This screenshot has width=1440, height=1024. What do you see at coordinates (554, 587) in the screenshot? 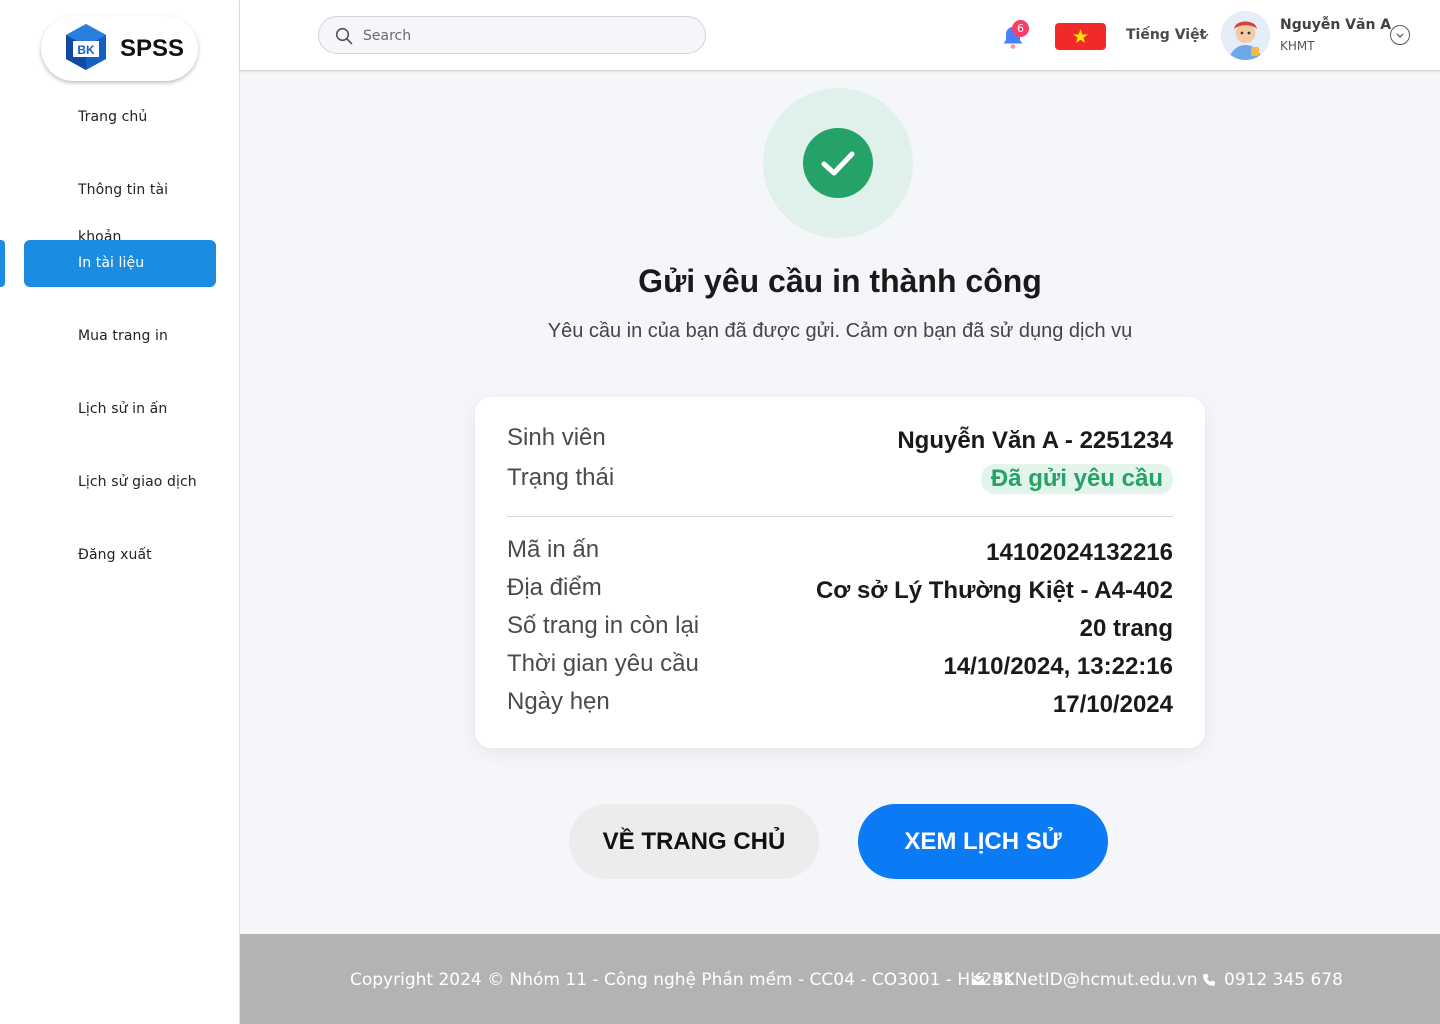
I see `location-label: Địa điểm` at bounding box center [554, 587].